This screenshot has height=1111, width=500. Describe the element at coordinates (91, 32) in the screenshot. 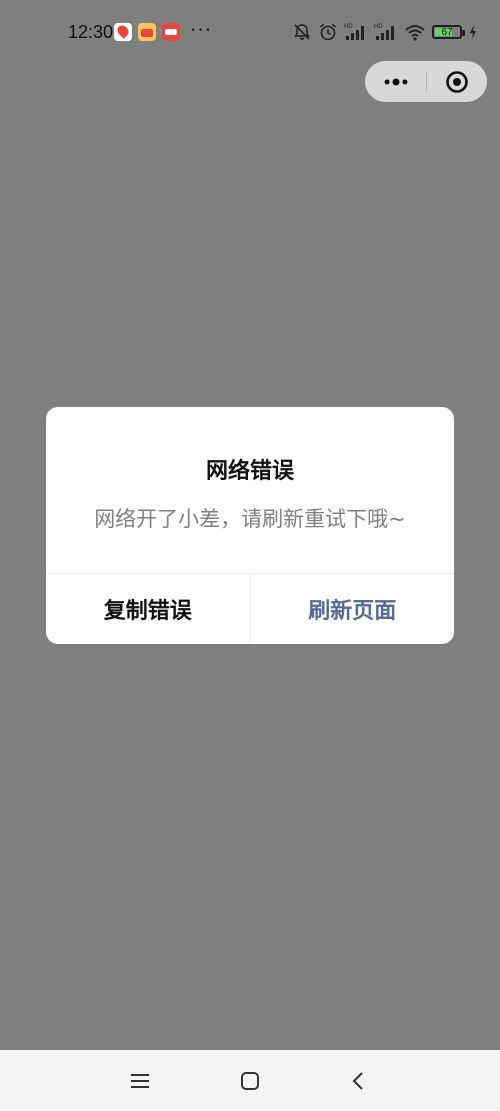

I see `clock: 12:30` at that location.